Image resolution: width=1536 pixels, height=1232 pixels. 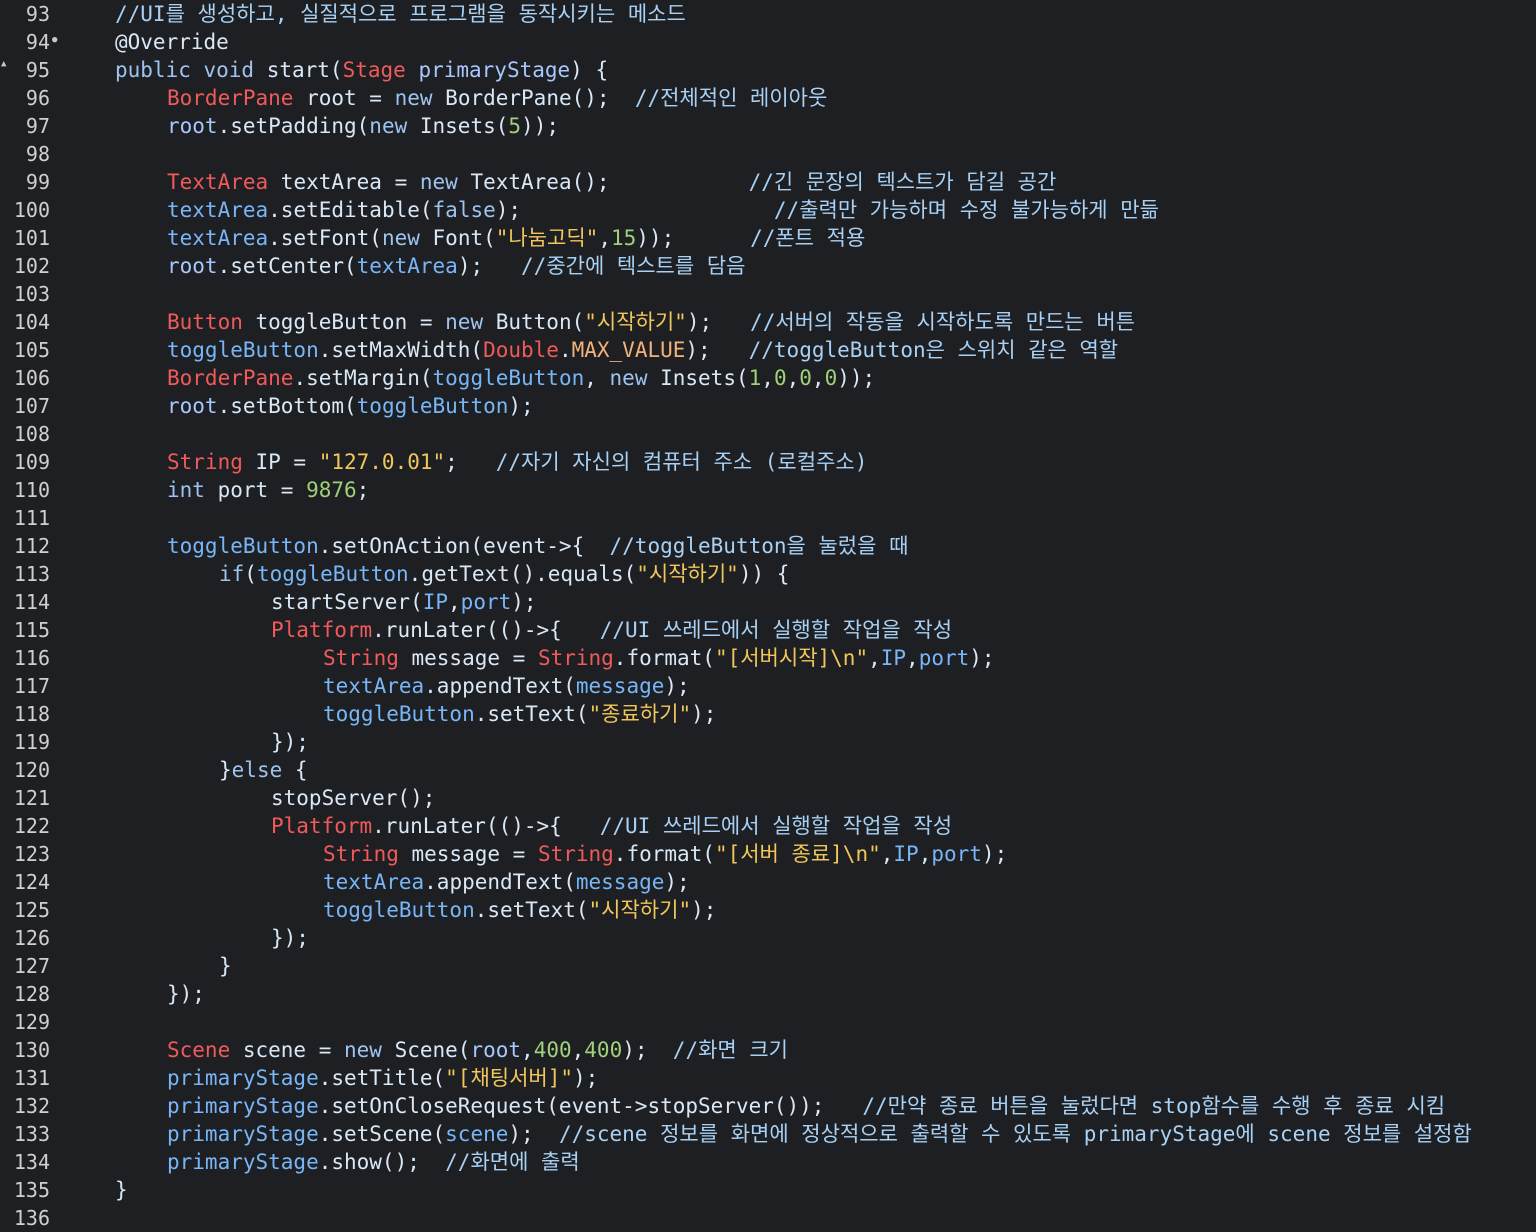 What do you see at coordinates (361, 70) in the screenshot?
I see `code-text: public void start(Stage primaryStage) {` at bounding box center [361, 70].